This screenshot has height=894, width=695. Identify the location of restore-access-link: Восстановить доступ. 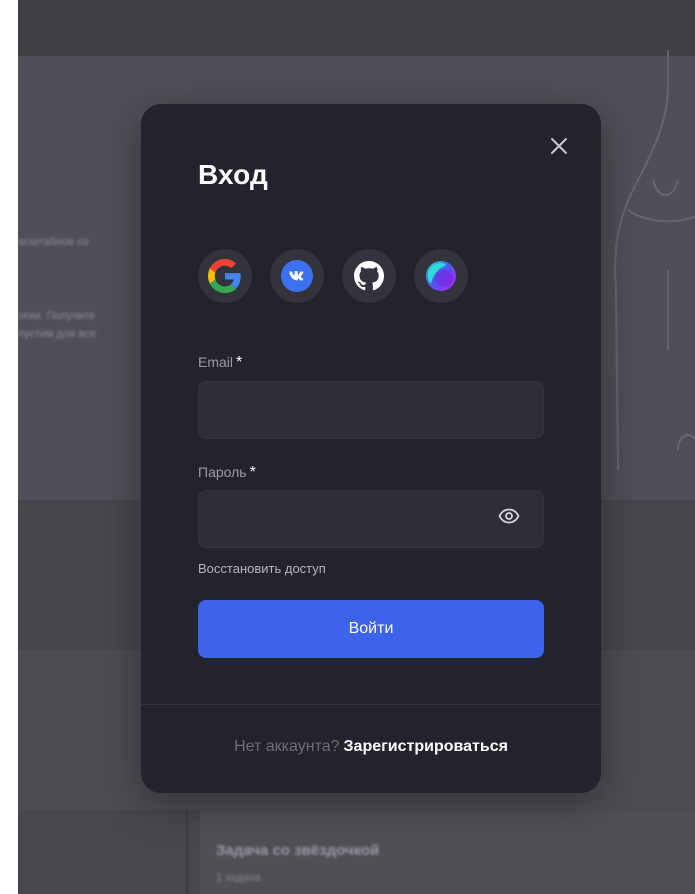
(262, 568).